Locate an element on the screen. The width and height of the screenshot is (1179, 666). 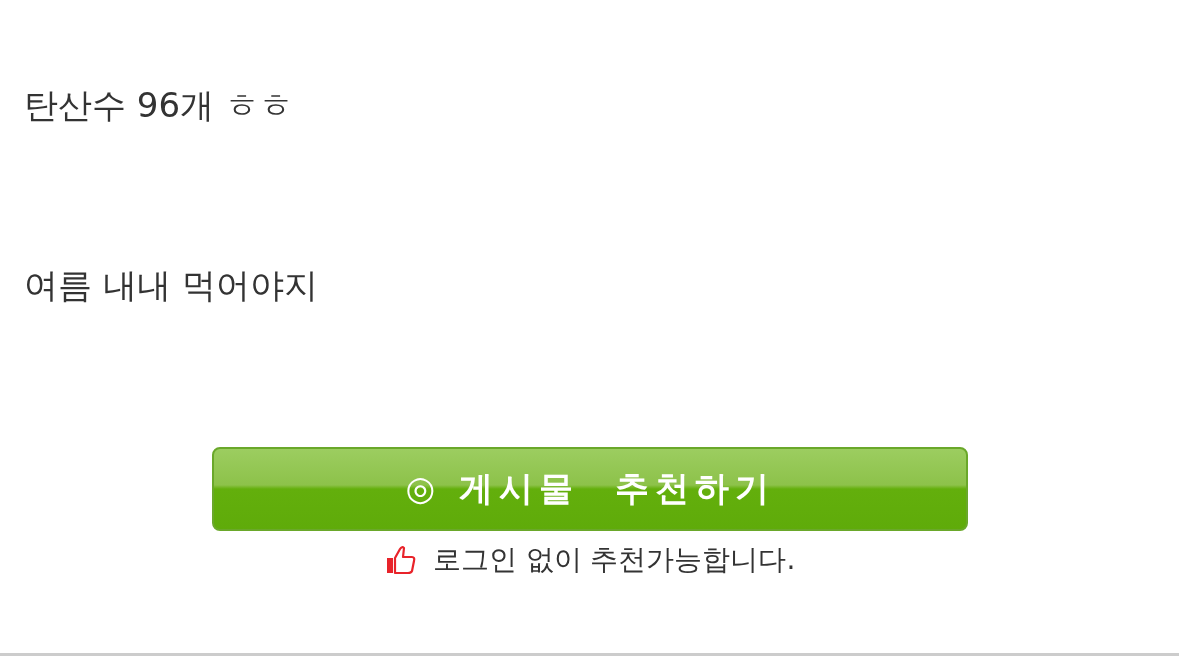
thumbs-up-icon is located at coordinates (400, 560).